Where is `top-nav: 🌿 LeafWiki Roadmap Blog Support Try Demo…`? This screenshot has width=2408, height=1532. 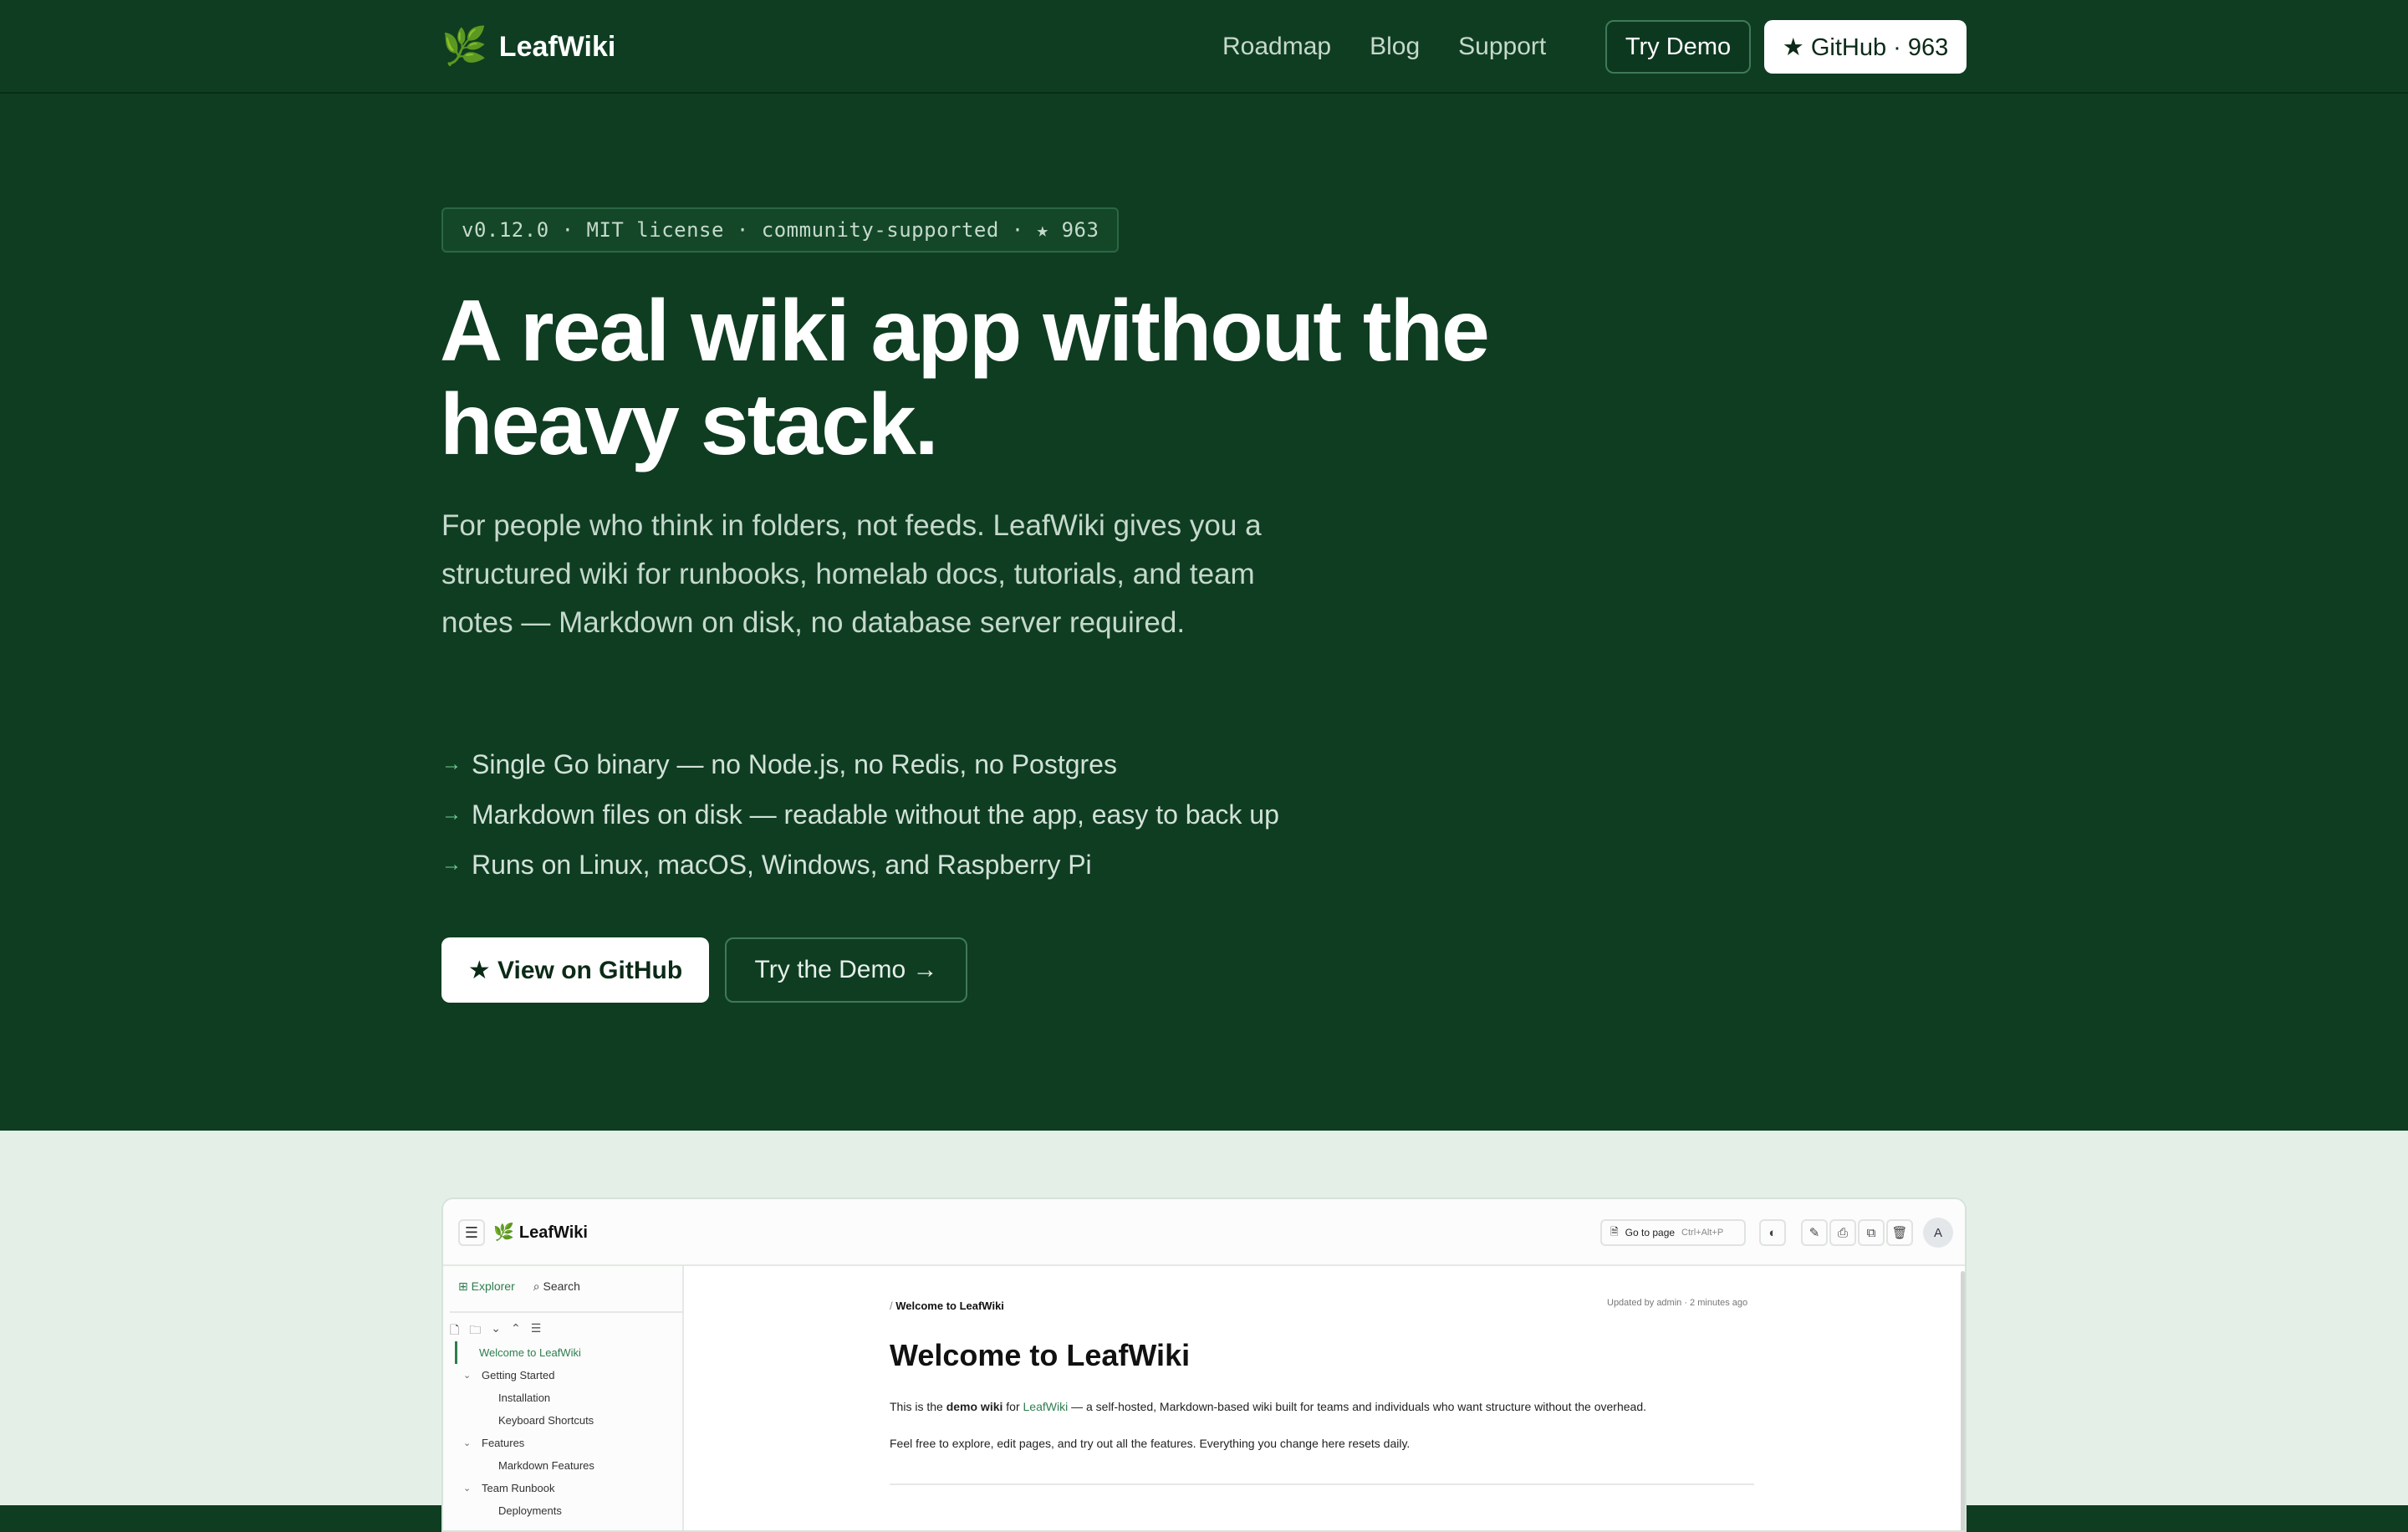 top-nav: 🌿 LeafWiki Roadmap Blog Support Try Demo… is located at coordinates (1204, 47).